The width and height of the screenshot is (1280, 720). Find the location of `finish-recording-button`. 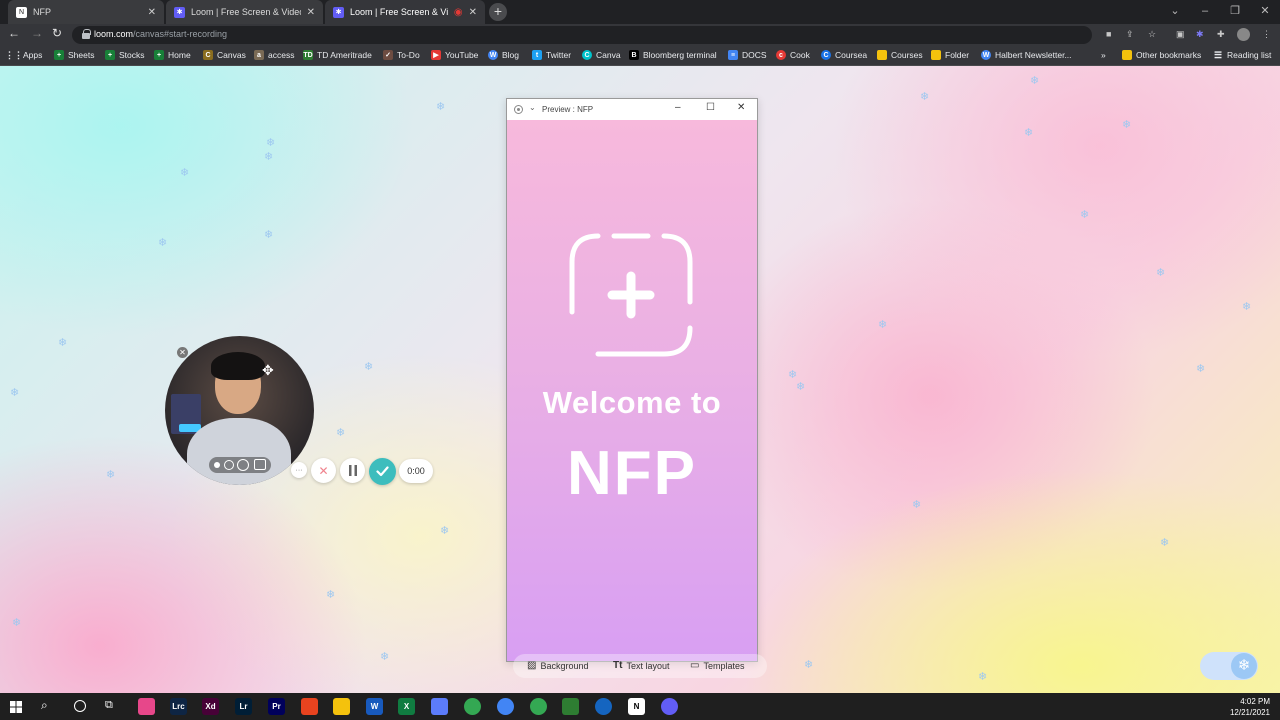

finish-recording-button is located at coordinates (382, 471).